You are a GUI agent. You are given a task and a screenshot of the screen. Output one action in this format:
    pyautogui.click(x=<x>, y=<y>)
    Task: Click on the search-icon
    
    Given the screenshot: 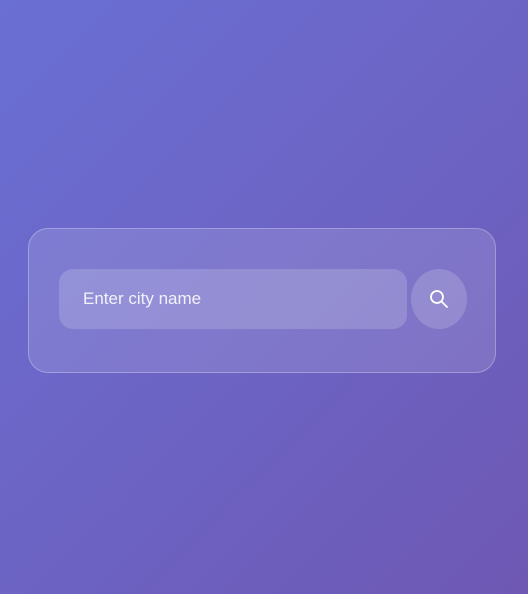 What is the action you would take?
    pyautogui.click(x=439, y=299)
    